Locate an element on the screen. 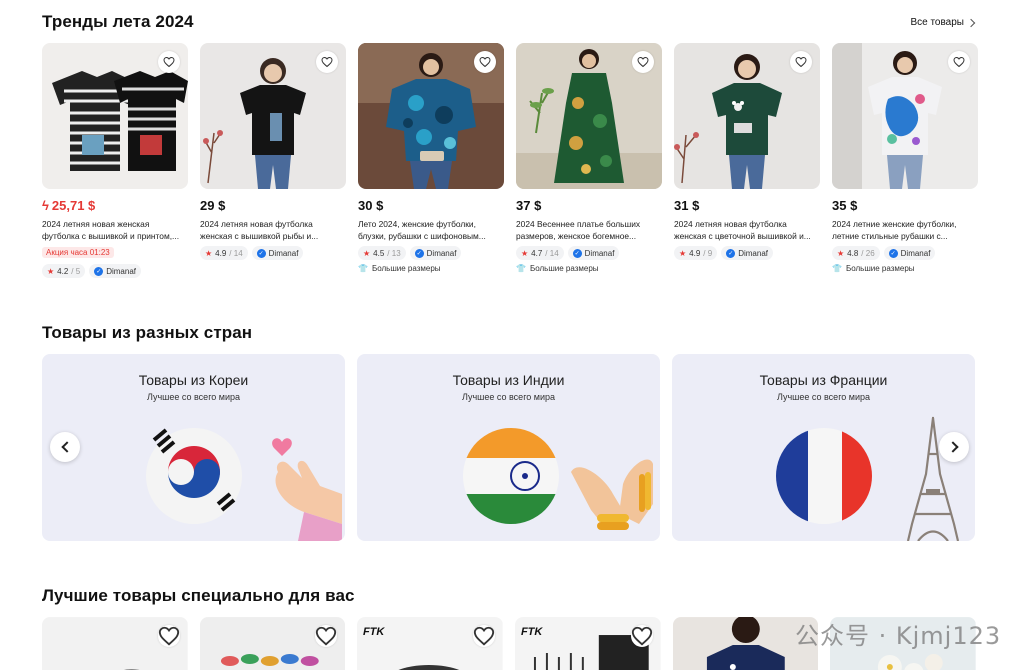 Image resolution: width=1024 pixels, height=670 pixels. lightning-icon: ϟ is located at coordinates (45, 205).